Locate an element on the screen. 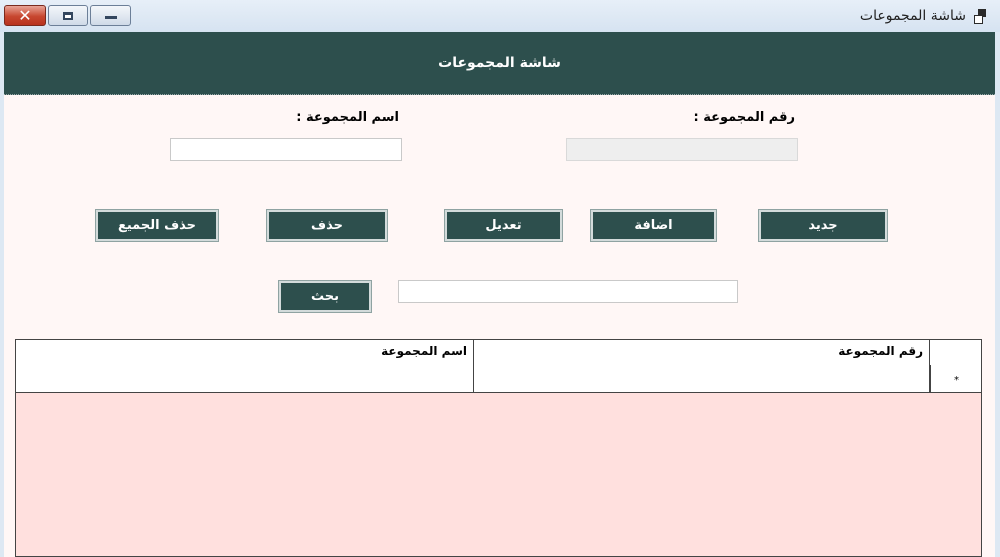 The width and height of the screenshot is (1000, 557). row-selector-header is located at coordinates (955, 352).